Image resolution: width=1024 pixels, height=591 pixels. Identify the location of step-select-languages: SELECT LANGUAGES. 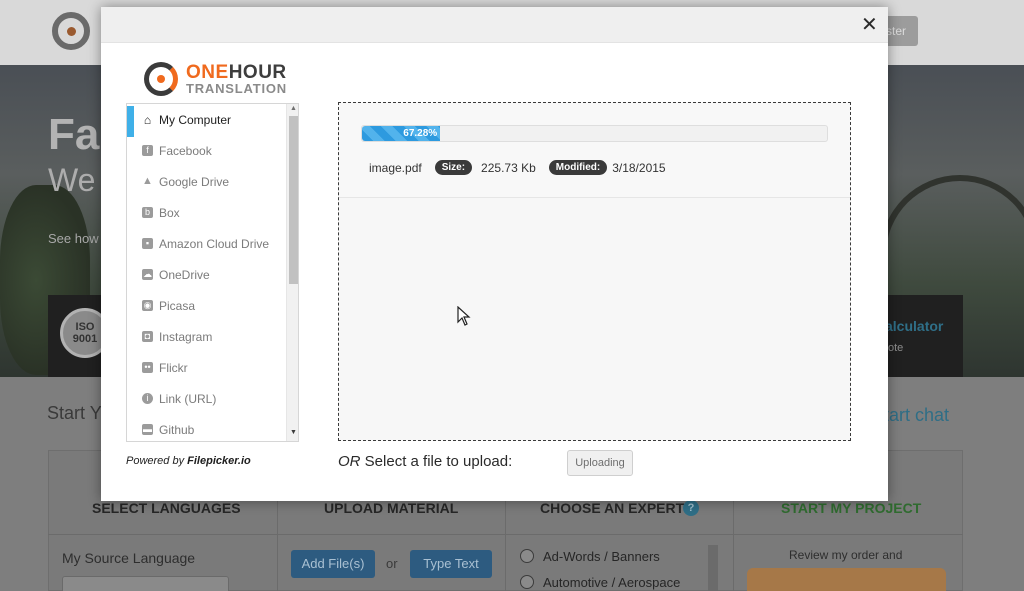
(166, 508).